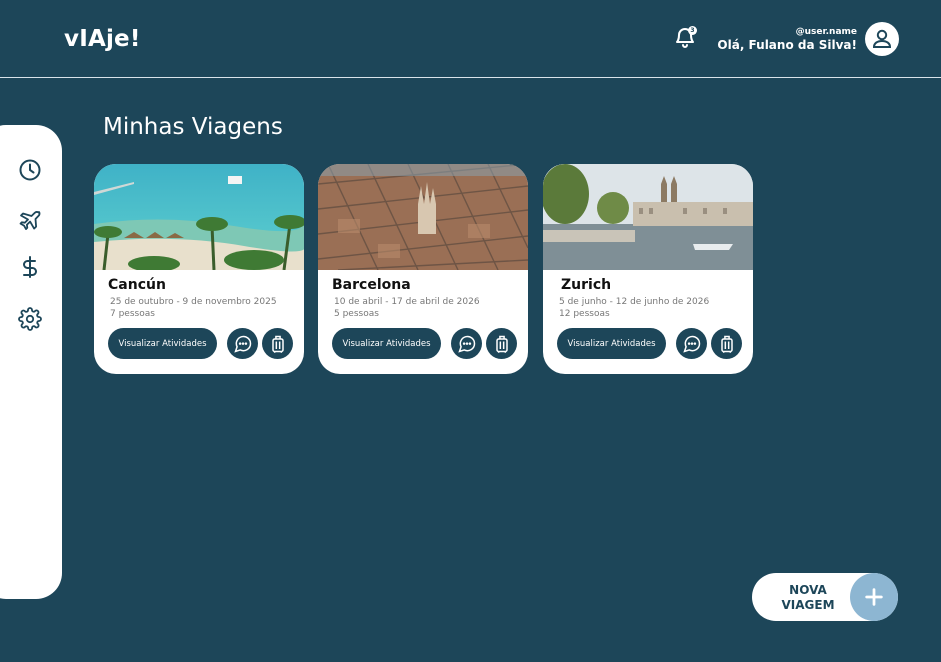  I want to click on trip-people: 5 pessoas, so click(356, 314).